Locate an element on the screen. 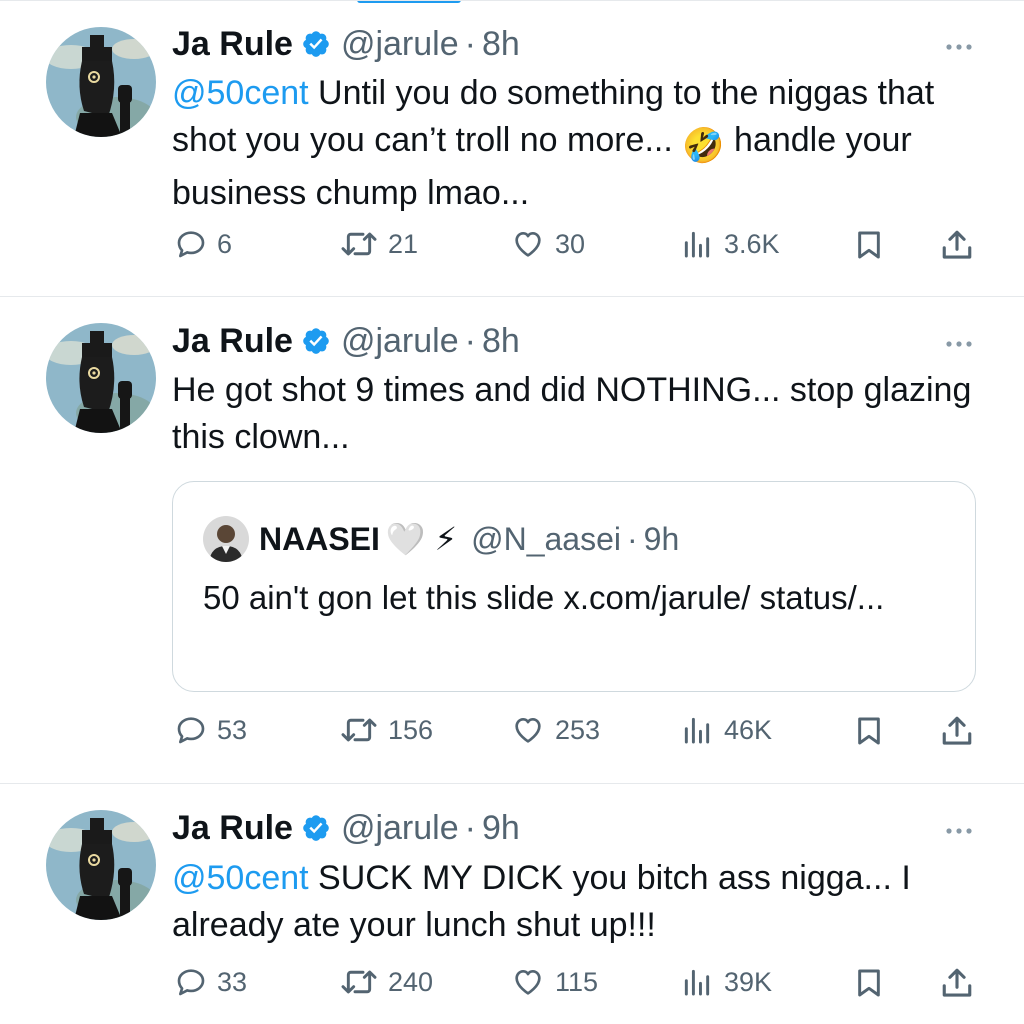 This screenshot has height=1024, width=1024. quoted-author-handle: @N_aasei is located at coordinates (546, 539).